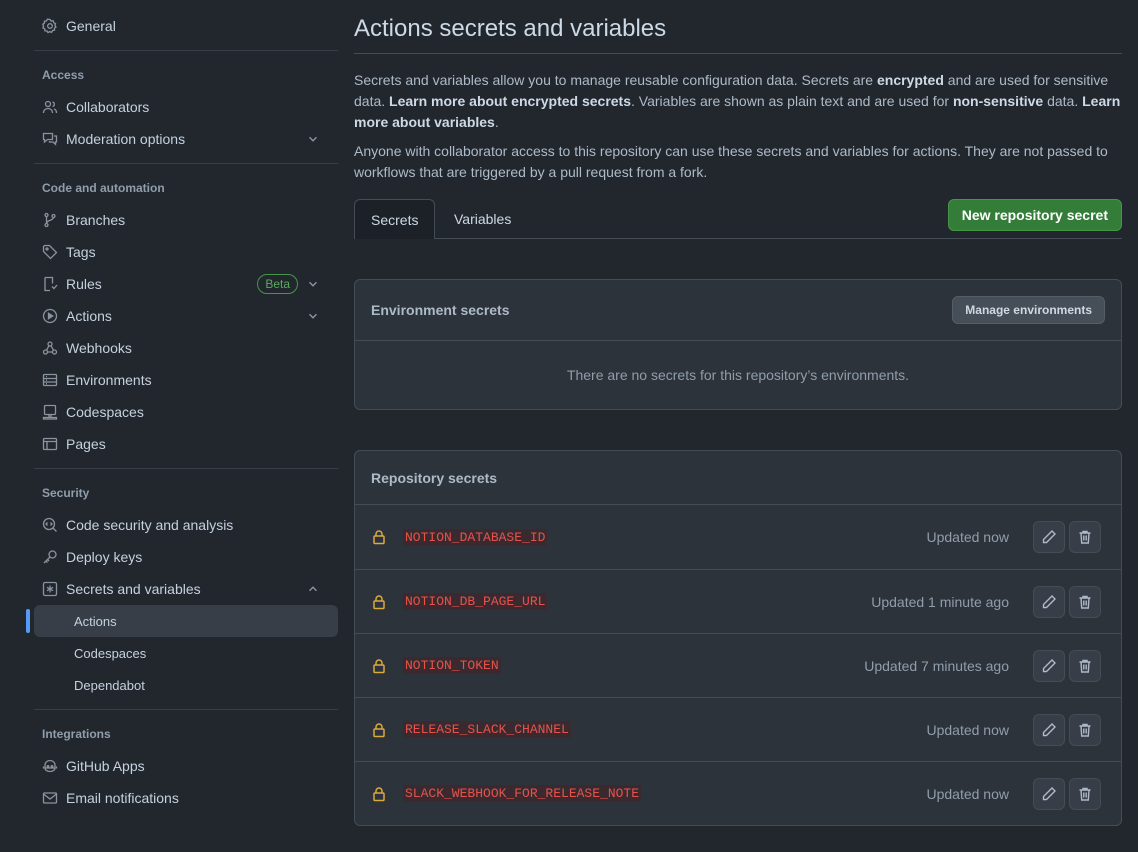  Describe the element at coordinates (182, 316) in the screenshot. I see `sidebar-item-actions: Actions` at that location.